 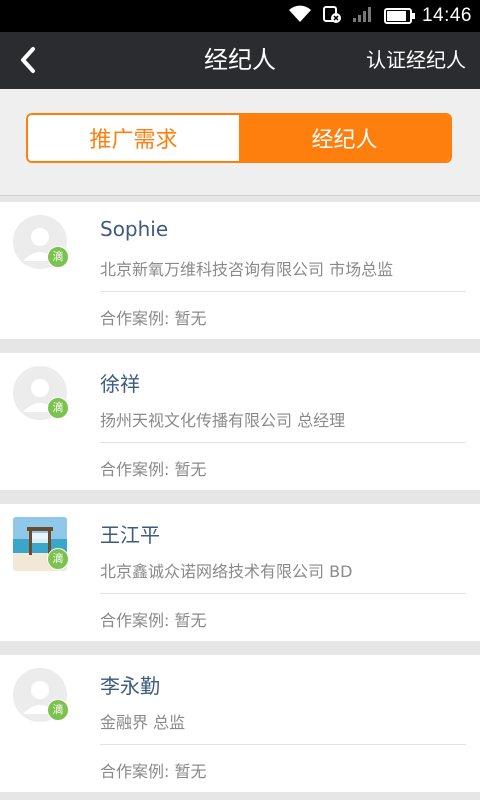 I want to click on tab-bar: 推广需求 经纪人, so click(x=240, y=142).